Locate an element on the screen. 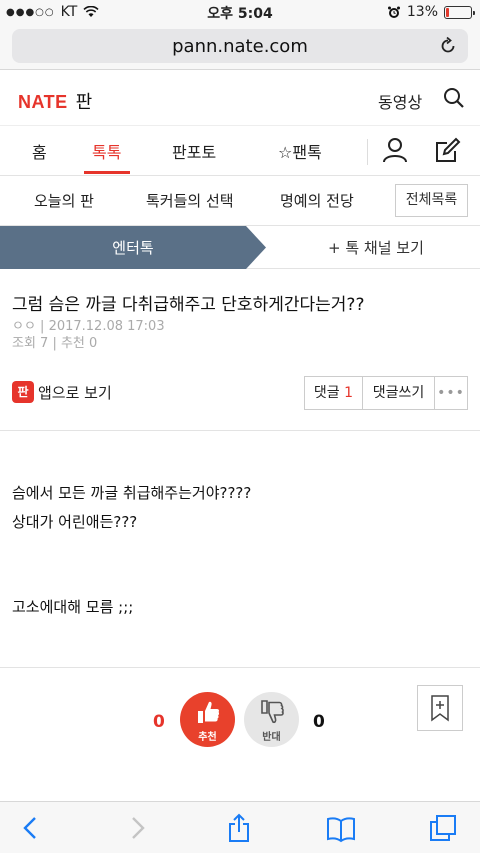 The image size is (480, 853). sub-nav: 오늘의 판 톡커들의 선택 명예의 전당 전체목록 is located at coordinates (240, 201).